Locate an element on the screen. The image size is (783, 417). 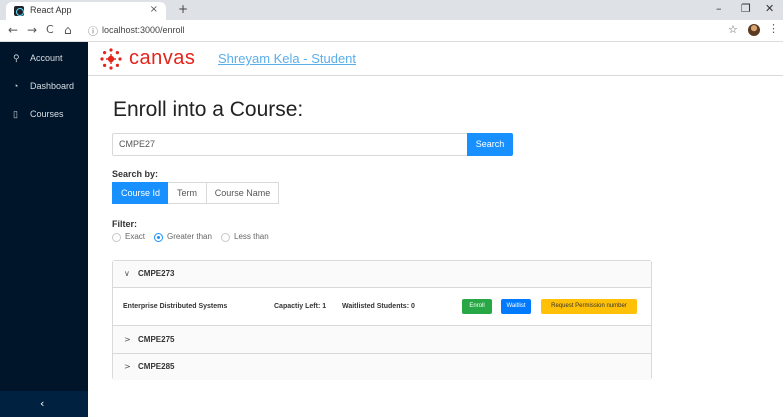
waitlist-button: Waitlist is located at coordinates (516, 306).